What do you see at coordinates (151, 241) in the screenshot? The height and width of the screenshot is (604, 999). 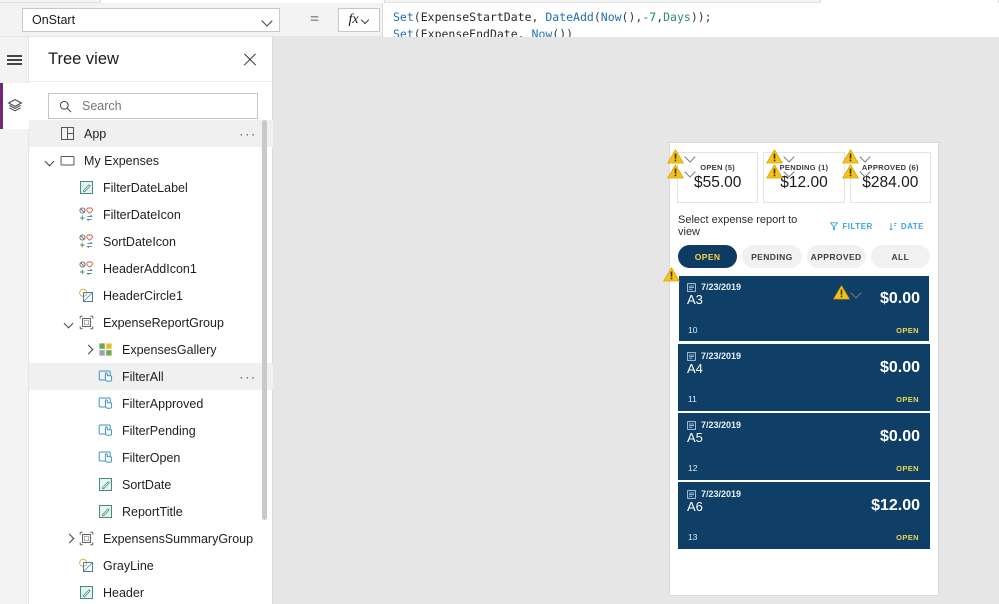 I see `tree-item-sortdateicon: SortDateIcon` at bounding box center [151, 241].